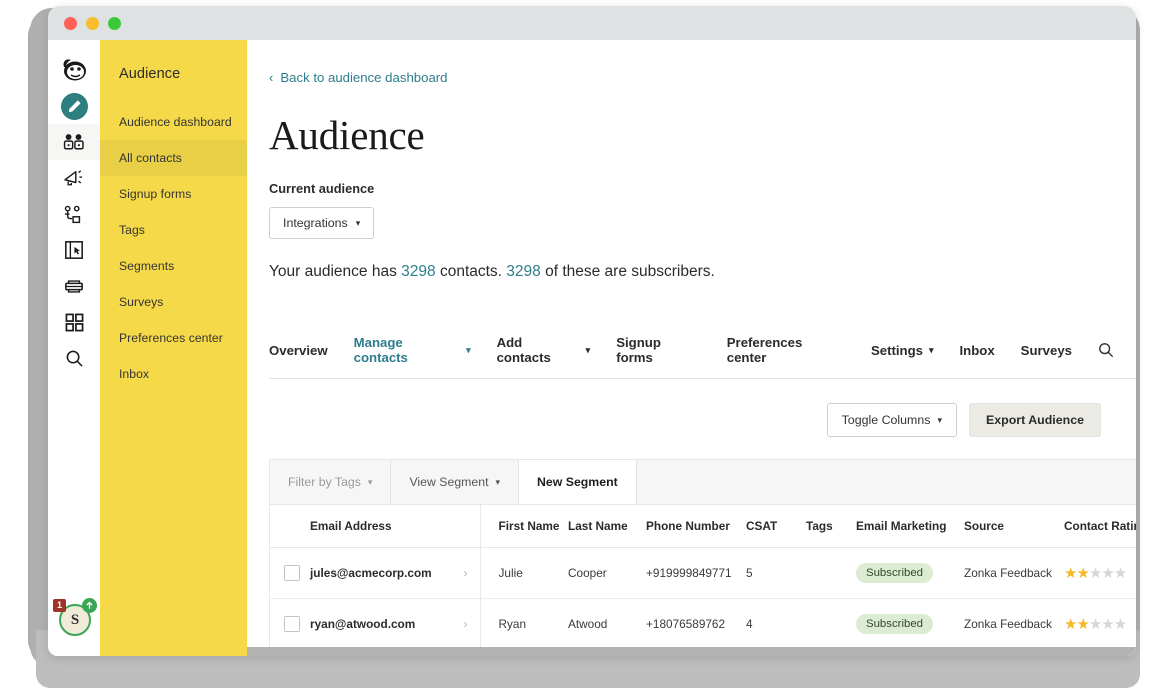 The width and height of the screenshot is (1150, 700). What do you see at coordinates (696, 573) in the screenshot?
I see `row-phone: +919999849771` at bounding box center [696, 573].